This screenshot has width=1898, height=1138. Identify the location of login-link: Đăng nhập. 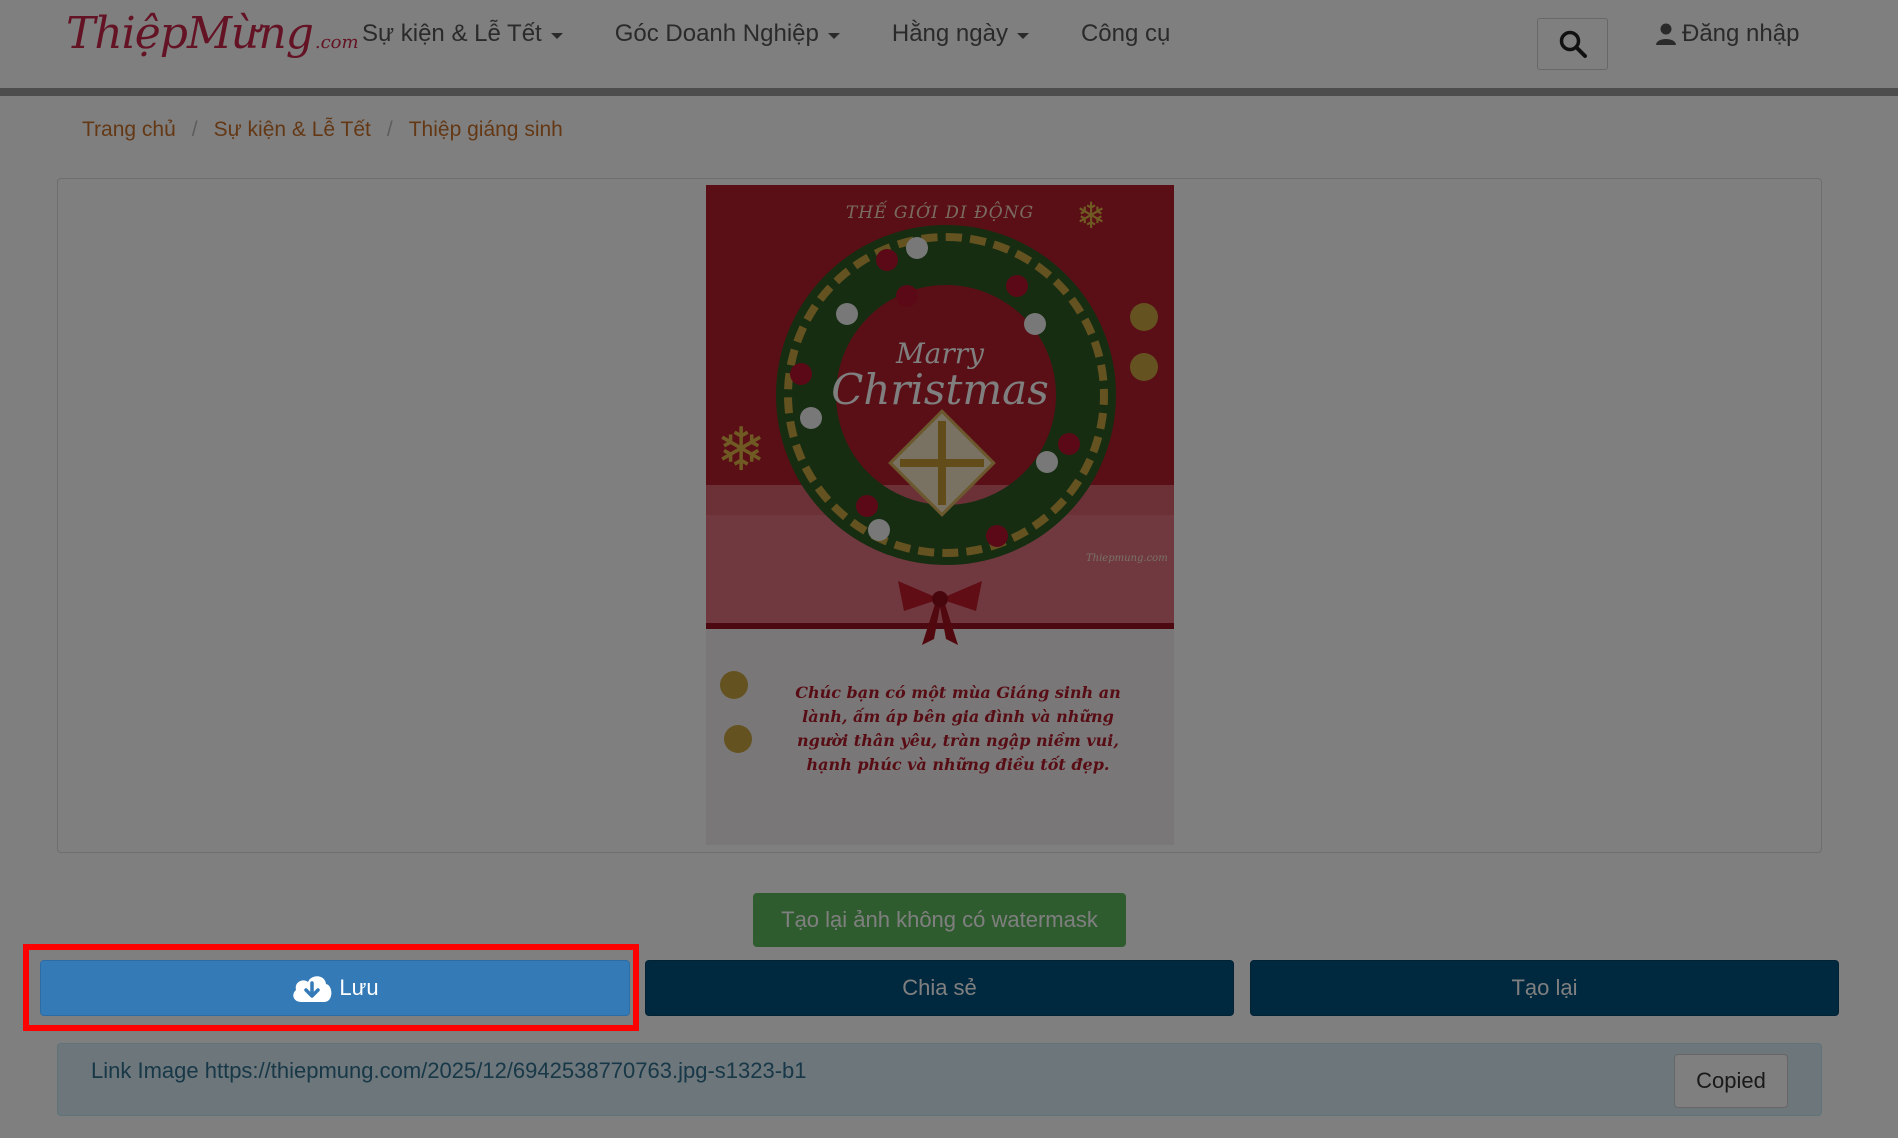
(1727, 34).